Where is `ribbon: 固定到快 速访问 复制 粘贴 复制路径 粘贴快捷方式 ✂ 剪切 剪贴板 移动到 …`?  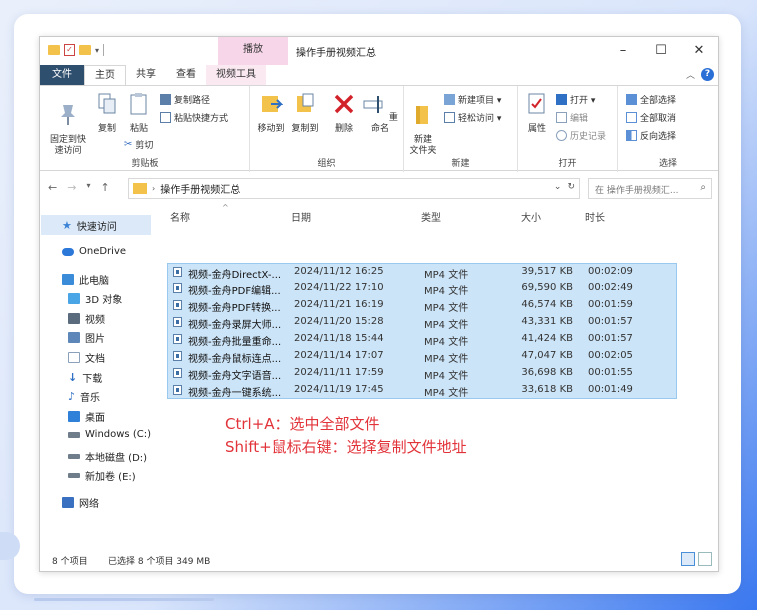 ribbon: 固定到快 速访问 复制 粘贴 复制路径 粘贴快捷方式 ✂ 剪切 剪贴板 移动到 … is located at coordinates (379, 128).